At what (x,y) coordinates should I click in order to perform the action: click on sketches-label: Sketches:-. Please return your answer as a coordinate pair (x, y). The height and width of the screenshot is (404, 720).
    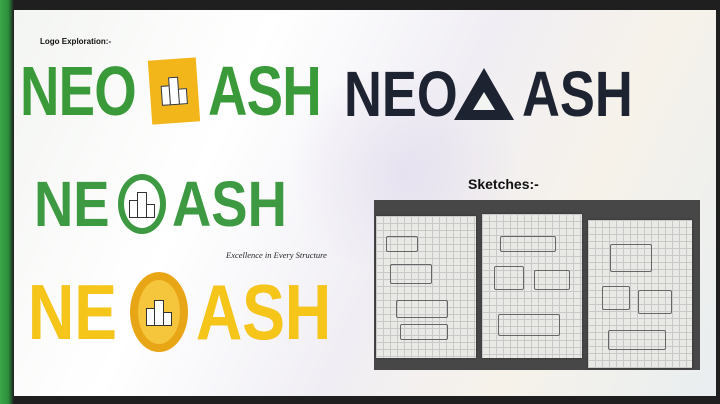
    Looking at the image, I should click on (503, 184).